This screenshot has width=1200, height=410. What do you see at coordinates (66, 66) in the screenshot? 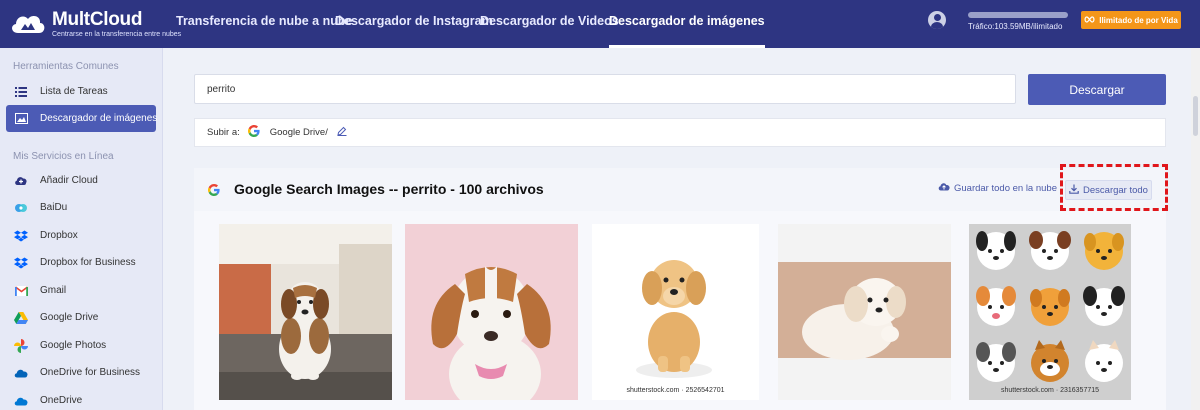
I see `sidebar-section-common: Herramientas Comunes` at bounding box center [66, 66].